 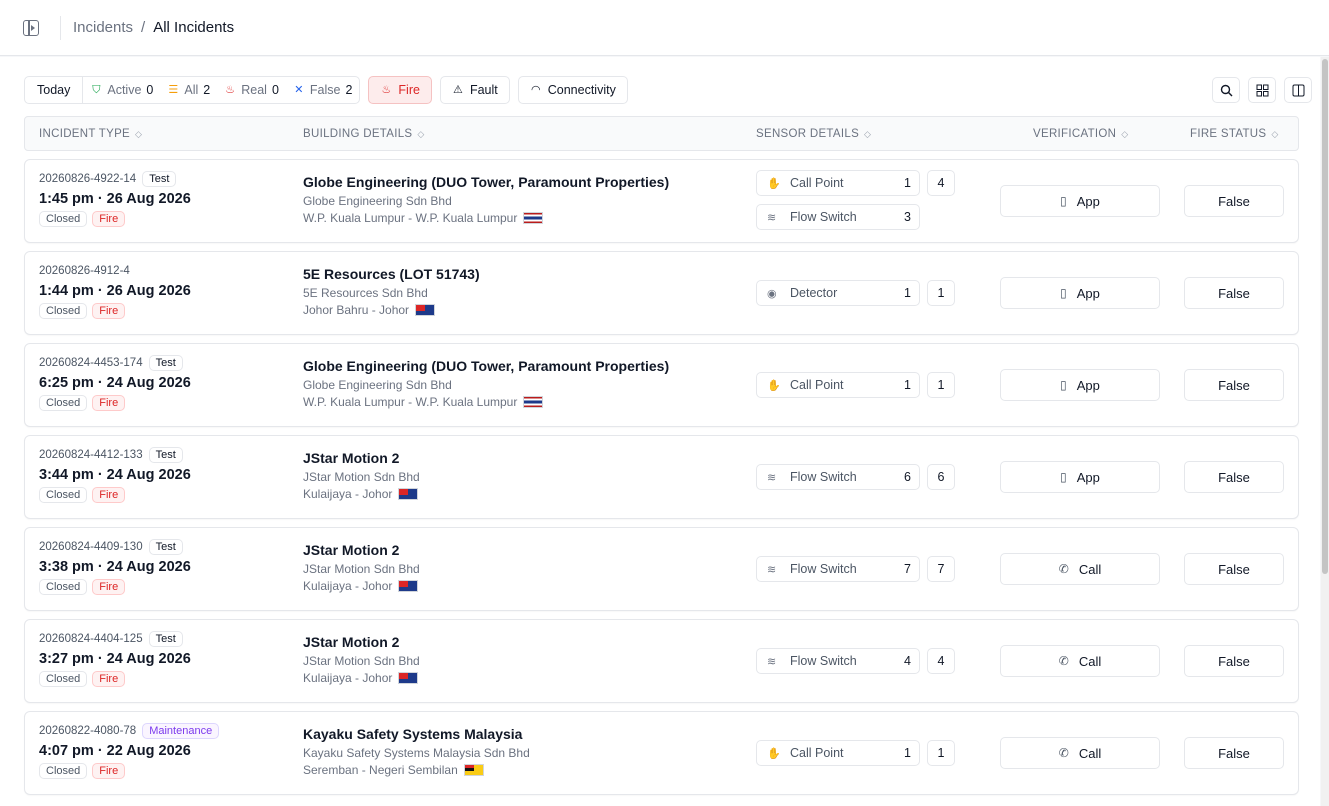 I want to click on column-building-details: BUILDING DETAILS ◇, so click(x=364, y=134).